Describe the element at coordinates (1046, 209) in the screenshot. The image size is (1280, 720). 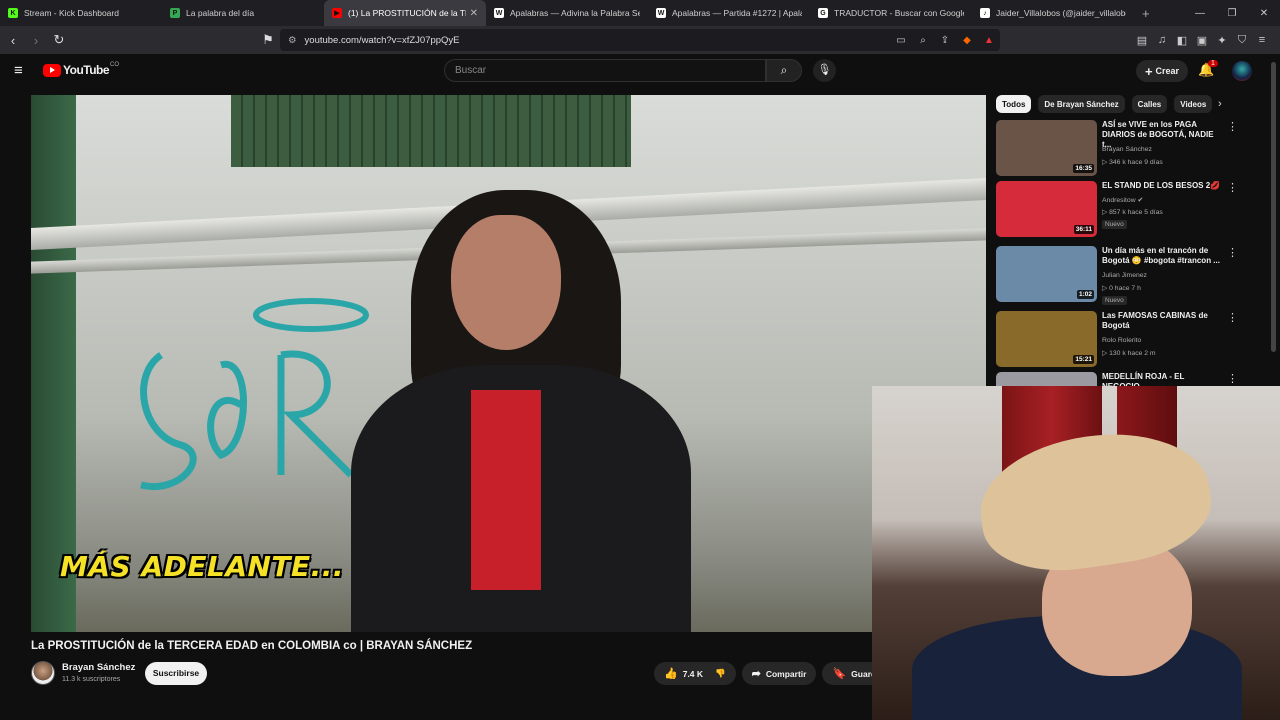
I see `recommendation-thumbnail: 36:11` at that location.